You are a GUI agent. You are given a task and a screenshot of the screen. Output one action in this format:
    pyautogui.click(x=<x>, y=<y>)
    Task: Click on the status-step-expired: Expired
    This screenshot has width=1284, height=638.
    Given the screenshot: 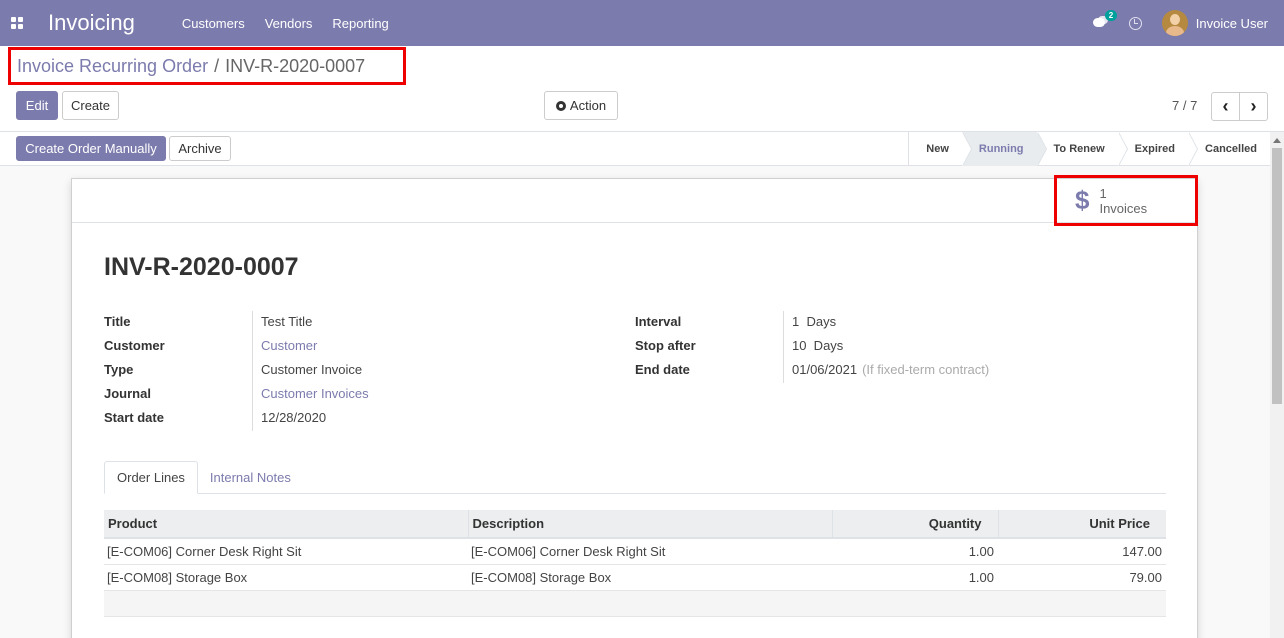 What is the action you would take?
    pyautogui.click(x=1158, y=149)
    